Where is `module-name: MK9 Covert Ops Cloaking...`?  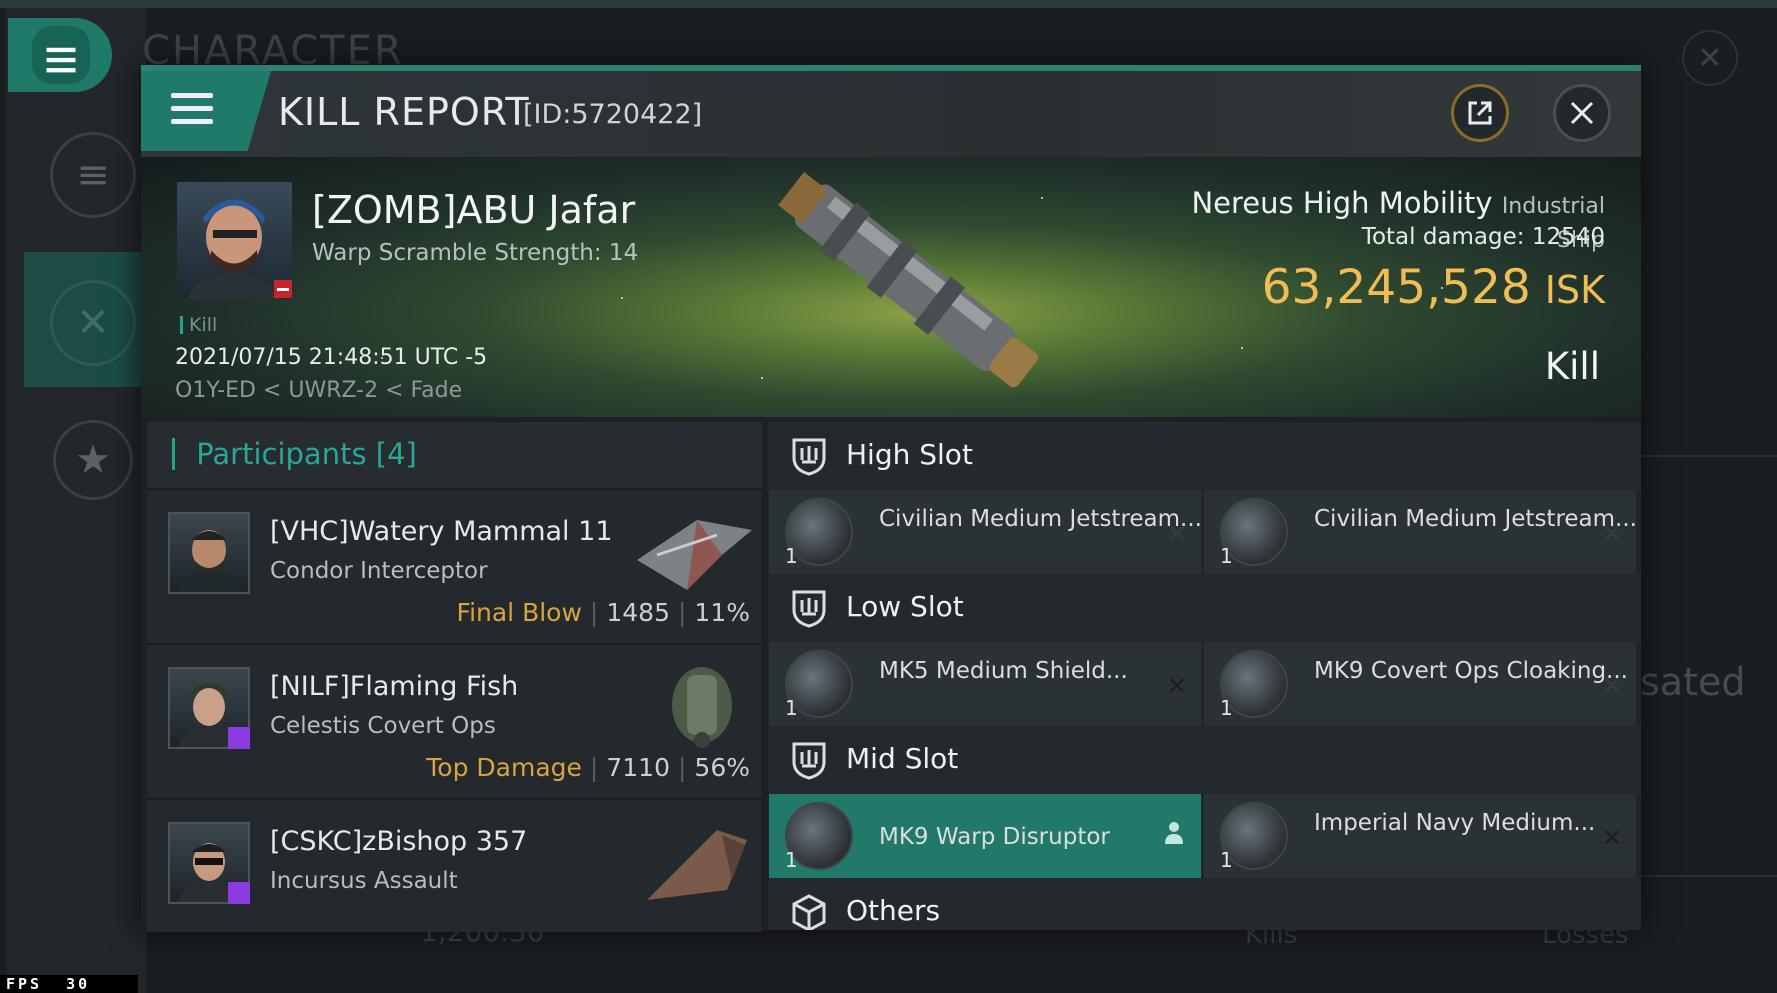 module-name: MK9 Covert Ops Cloaking... is located at coordinates (1471, 671).